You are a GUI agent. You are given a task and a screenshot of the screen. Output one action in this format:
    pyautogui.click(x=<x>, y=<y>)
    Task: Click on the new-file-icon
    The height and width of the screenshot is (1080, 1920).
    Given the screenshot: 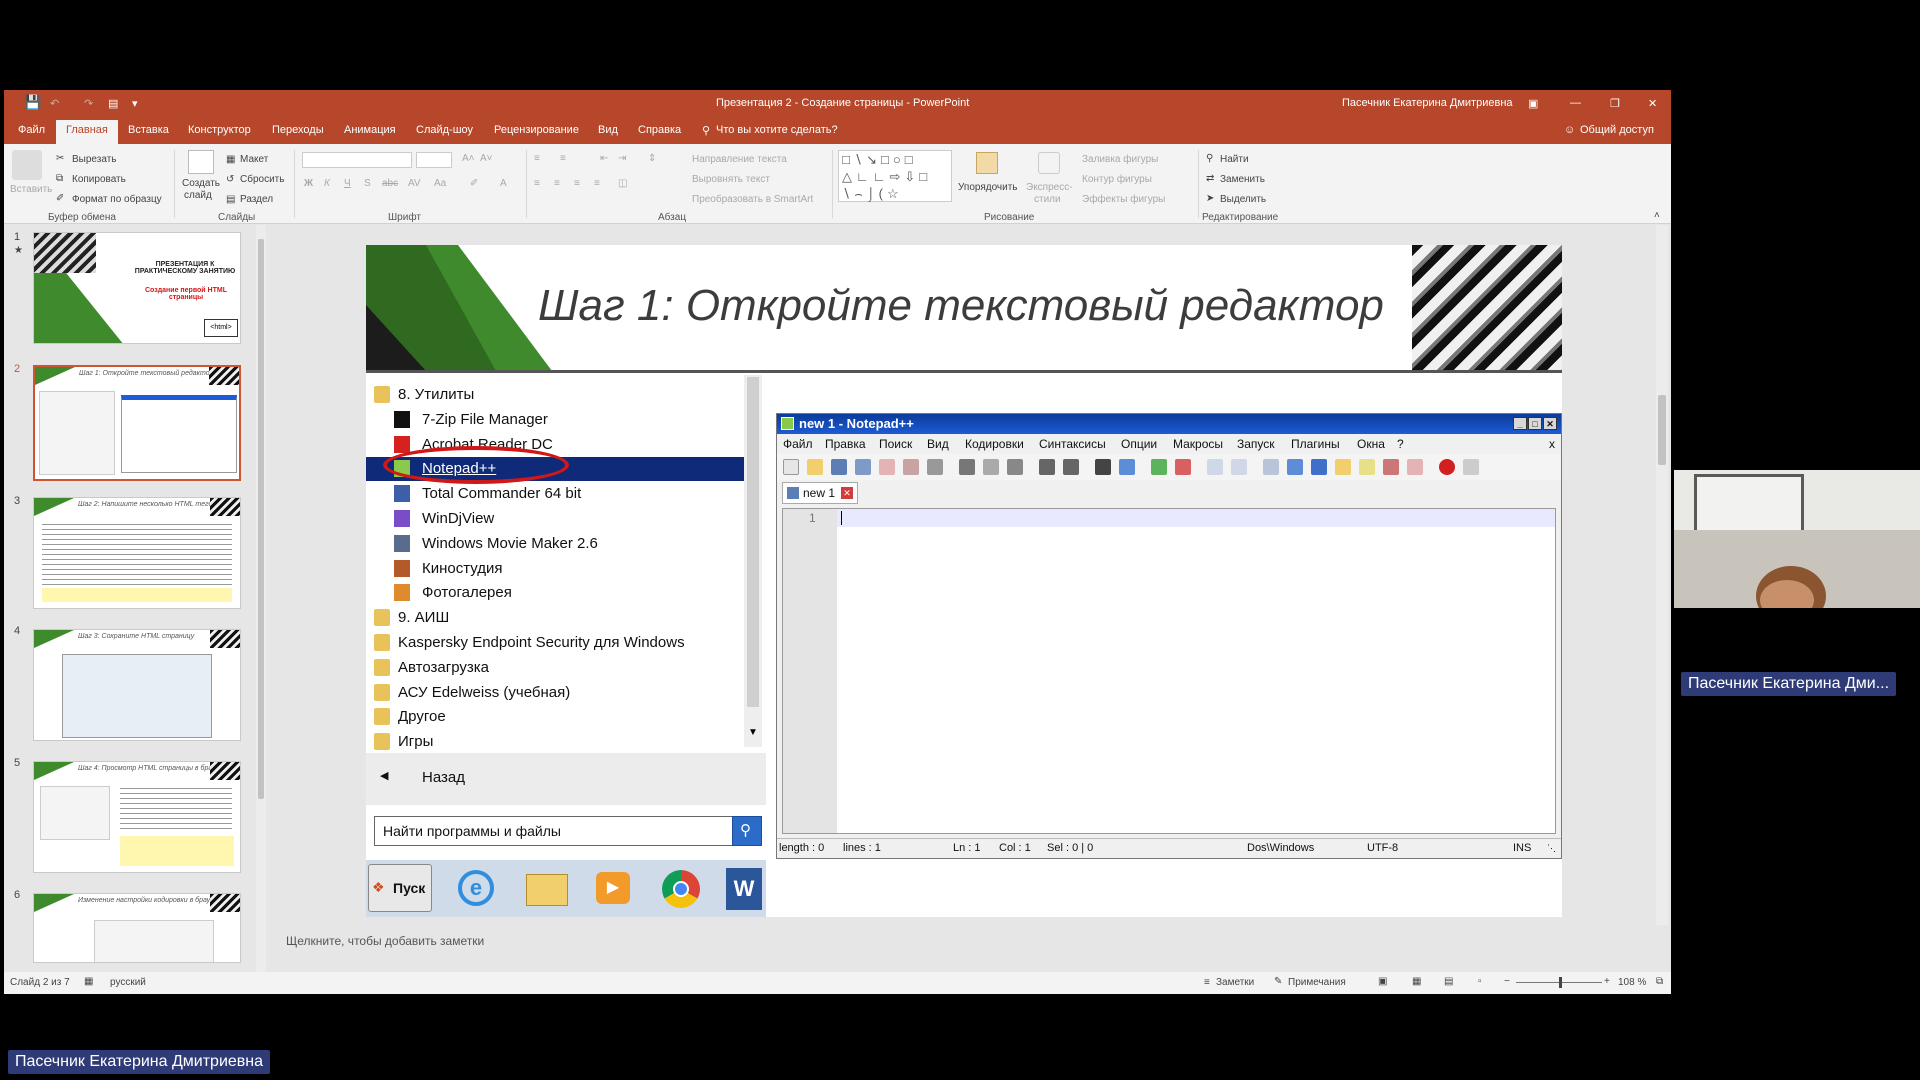 What is the action you would take?
    pyautogui.click(x=791, y=467)
    